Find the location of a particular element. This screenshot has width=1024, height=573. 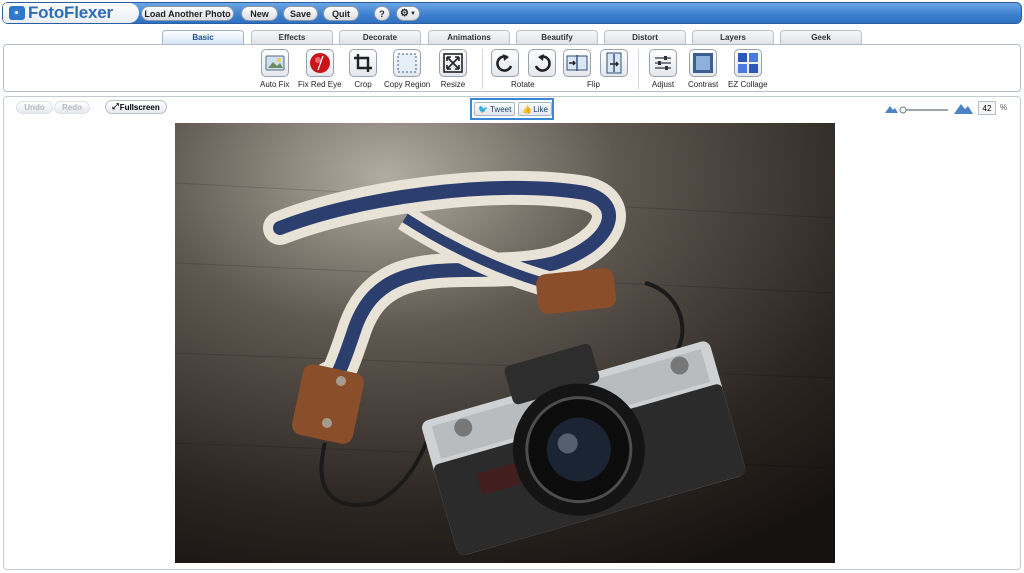

new-button: New is located at coordinates (259, 13).